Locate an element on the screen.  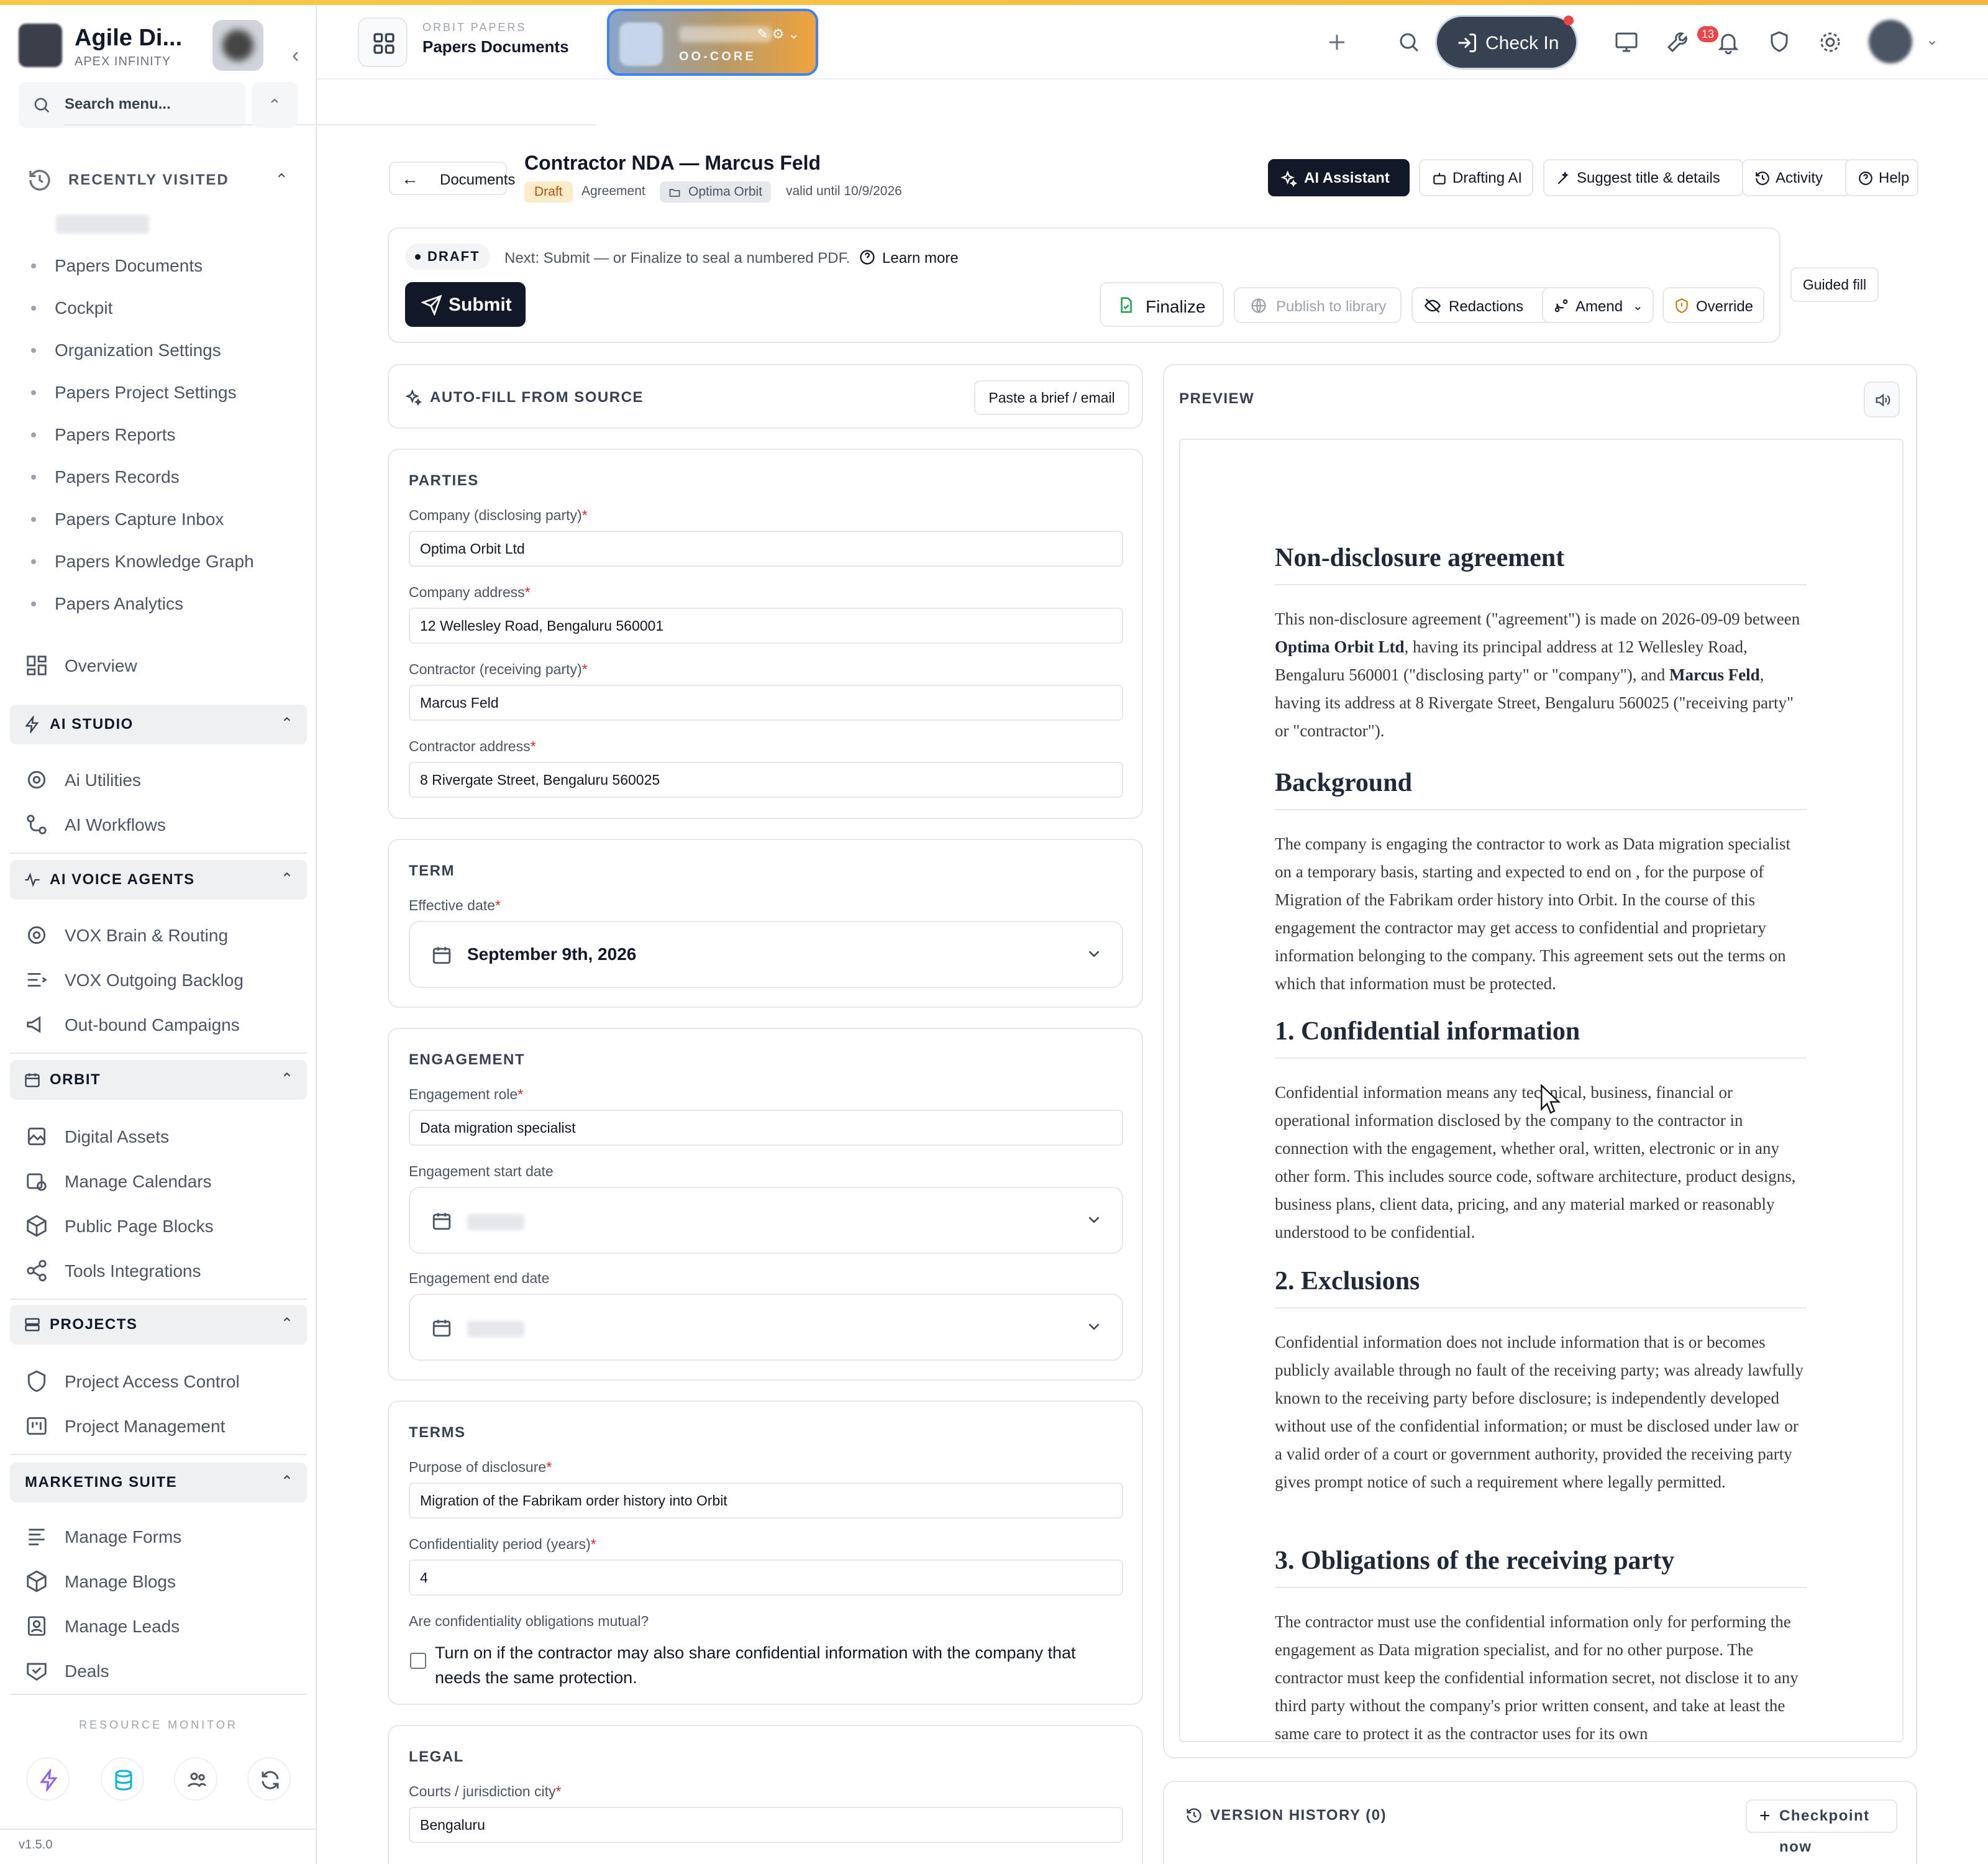
help-icon is located at coordinates (1865, 178).